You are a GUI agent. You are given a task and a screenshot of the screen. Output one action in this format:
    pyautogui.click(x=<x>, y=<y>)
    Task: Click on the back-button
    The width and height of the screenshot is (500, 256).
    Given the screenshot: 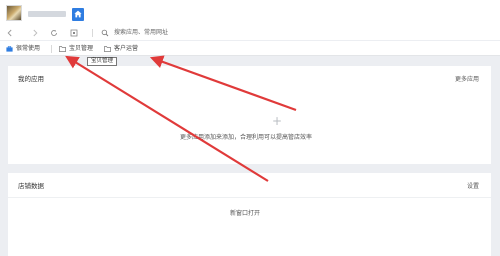 What is the action you would take?
    pyautogui.click(x=10, y=33)
    